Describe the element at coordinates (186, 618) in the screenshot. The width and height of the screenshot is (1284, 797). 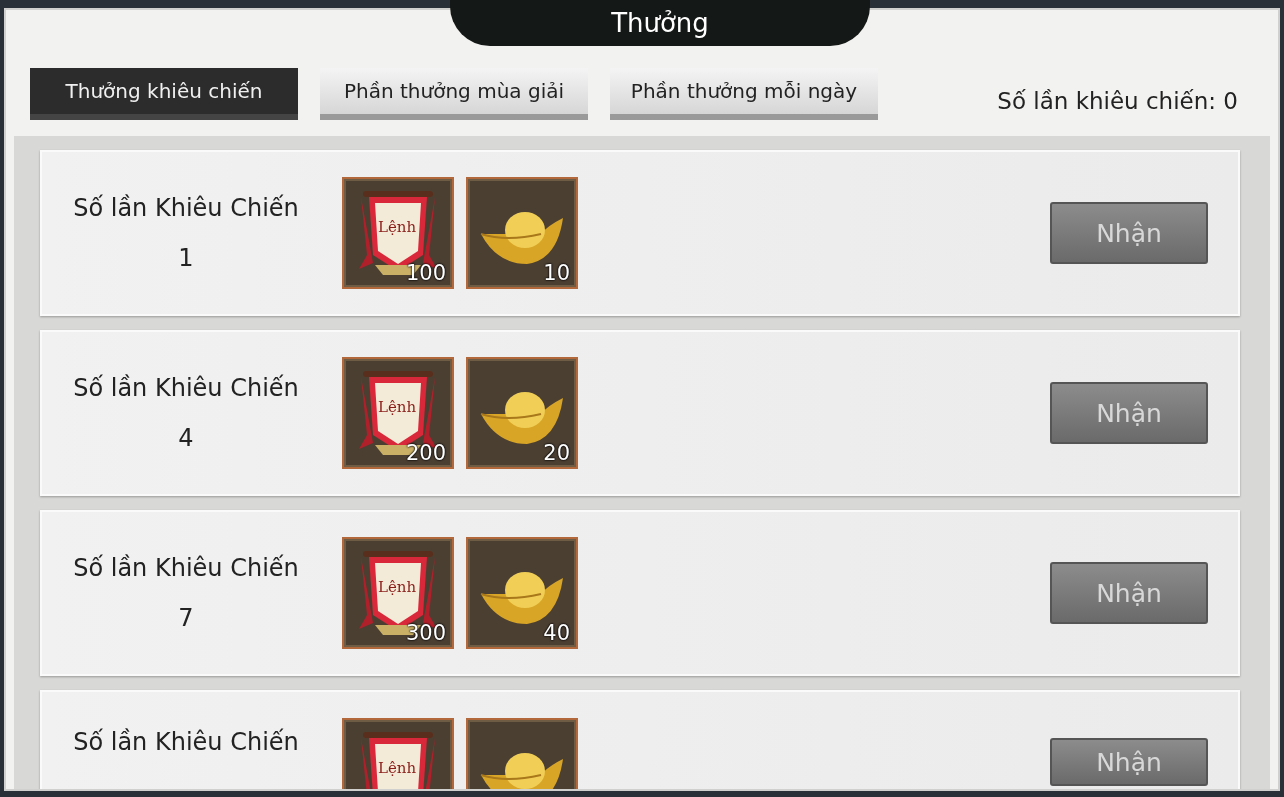
I see `challenge-number: 7` at that location.